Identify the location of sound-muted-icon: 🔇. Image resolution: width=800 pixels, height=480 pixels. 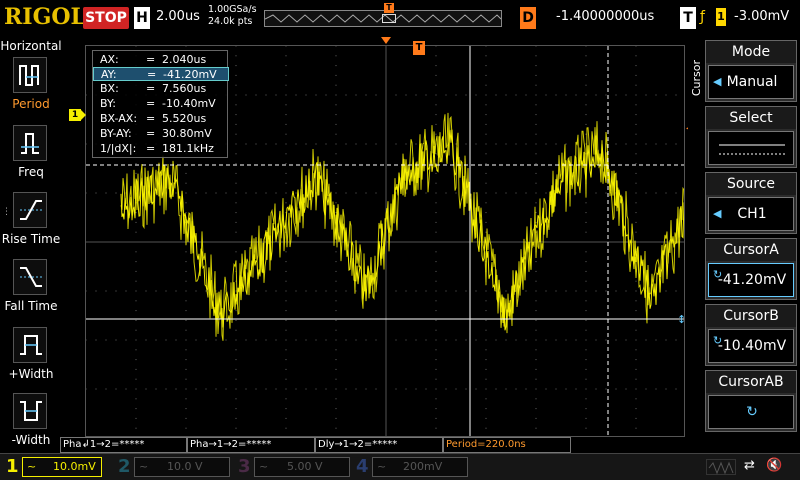
(774, 465).